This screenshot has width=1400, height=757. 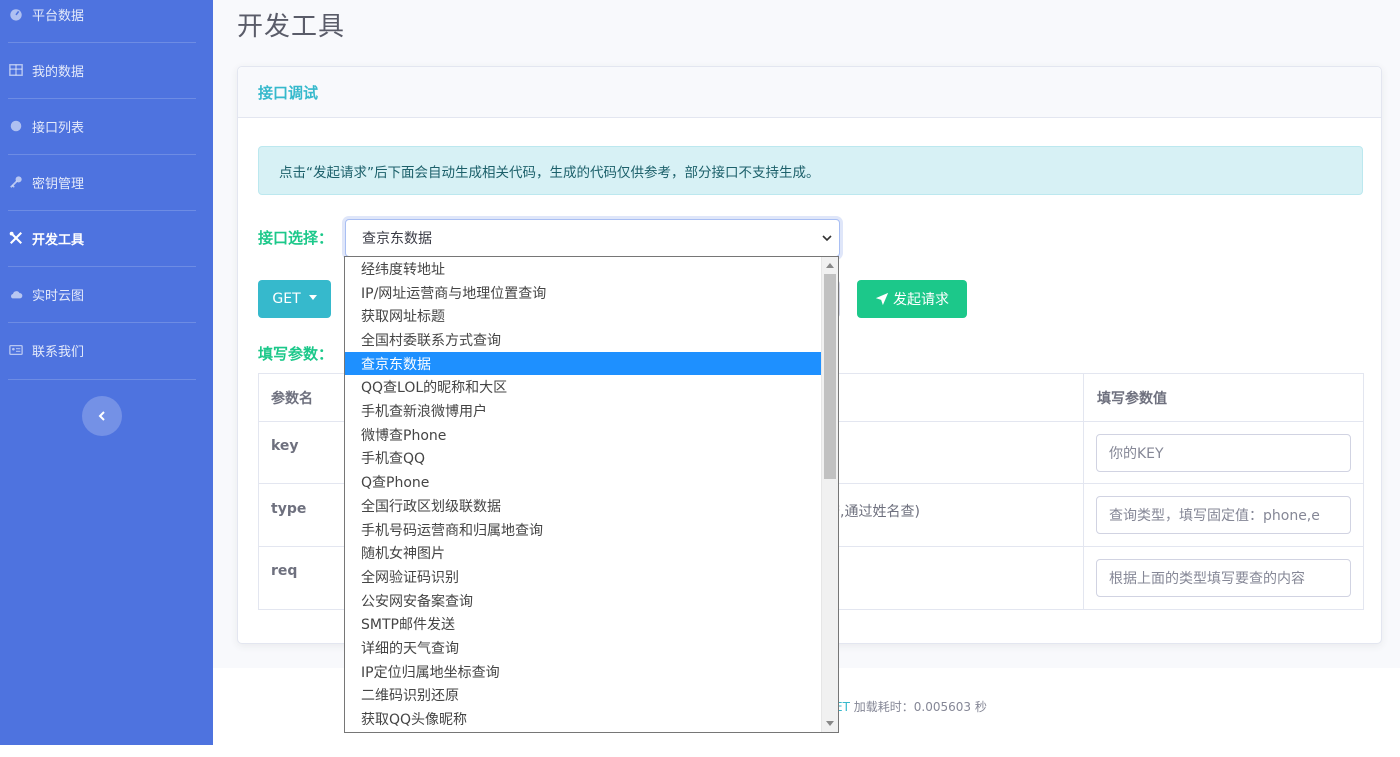 What do you see at coordinates (1223, 453) in the screenshot?
I see `param-value-input: 你的KEY` at bounding box center [1223, 453].